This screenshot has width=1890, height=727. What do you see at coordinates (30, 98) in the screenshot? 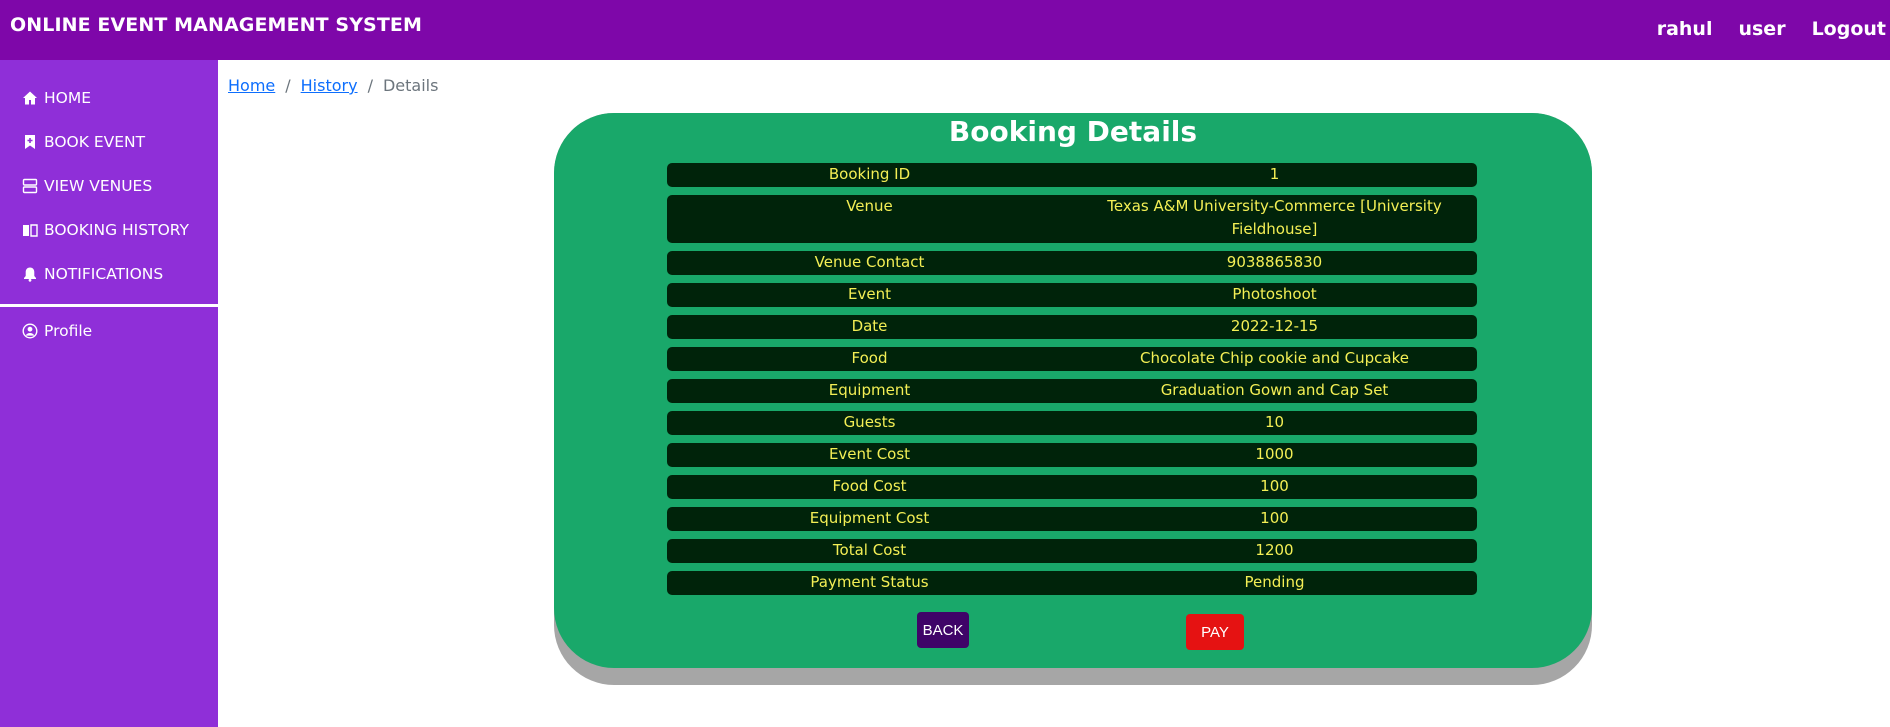
I see `home-icon` at bounding box center [30, 98].